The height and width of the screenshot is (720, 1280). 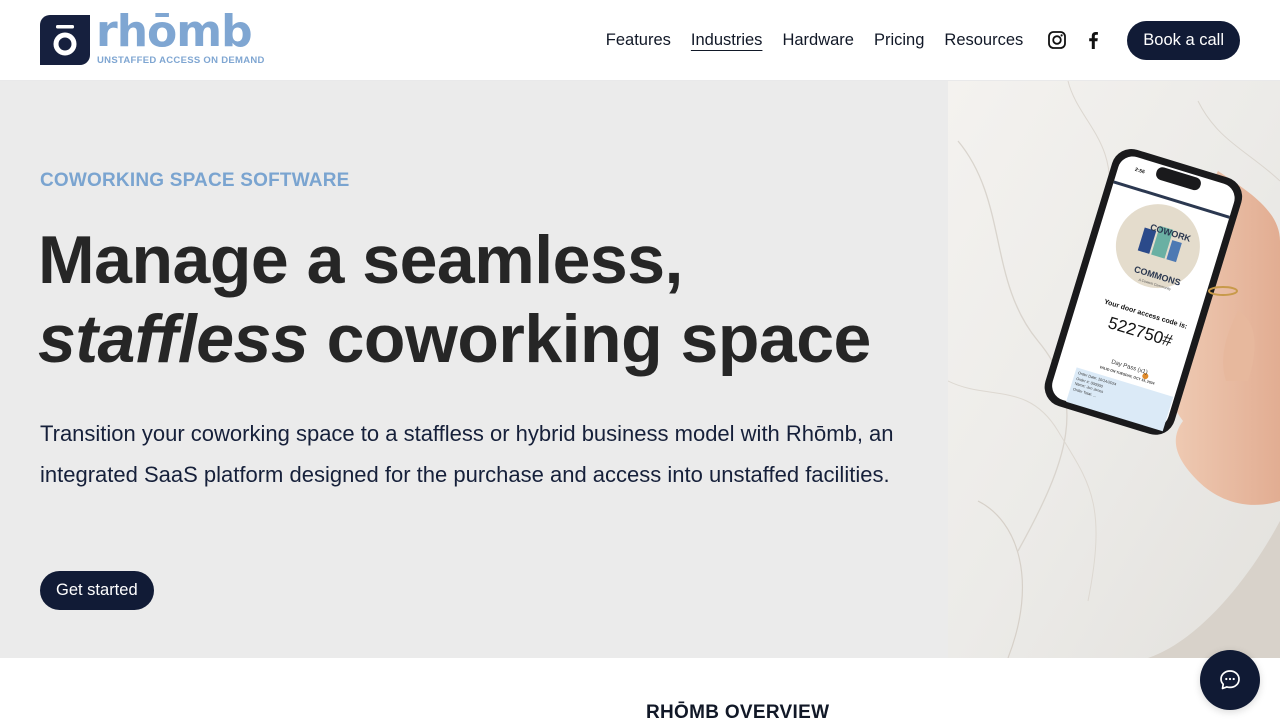 I want to click on headline-line-2: coworking space, so click(x=590, y=339).